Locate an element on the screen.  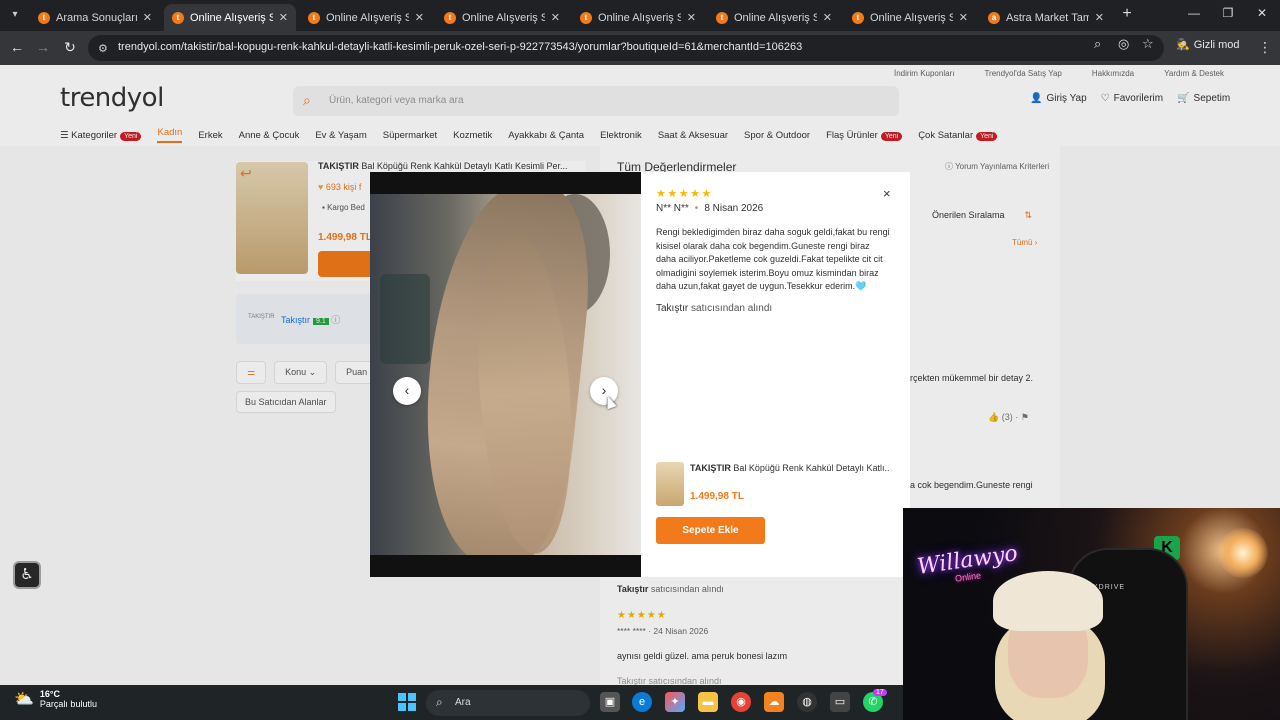
browser-tab-active: t Online Alışveriş Sites ✕ is located at coordinates (230, 17).